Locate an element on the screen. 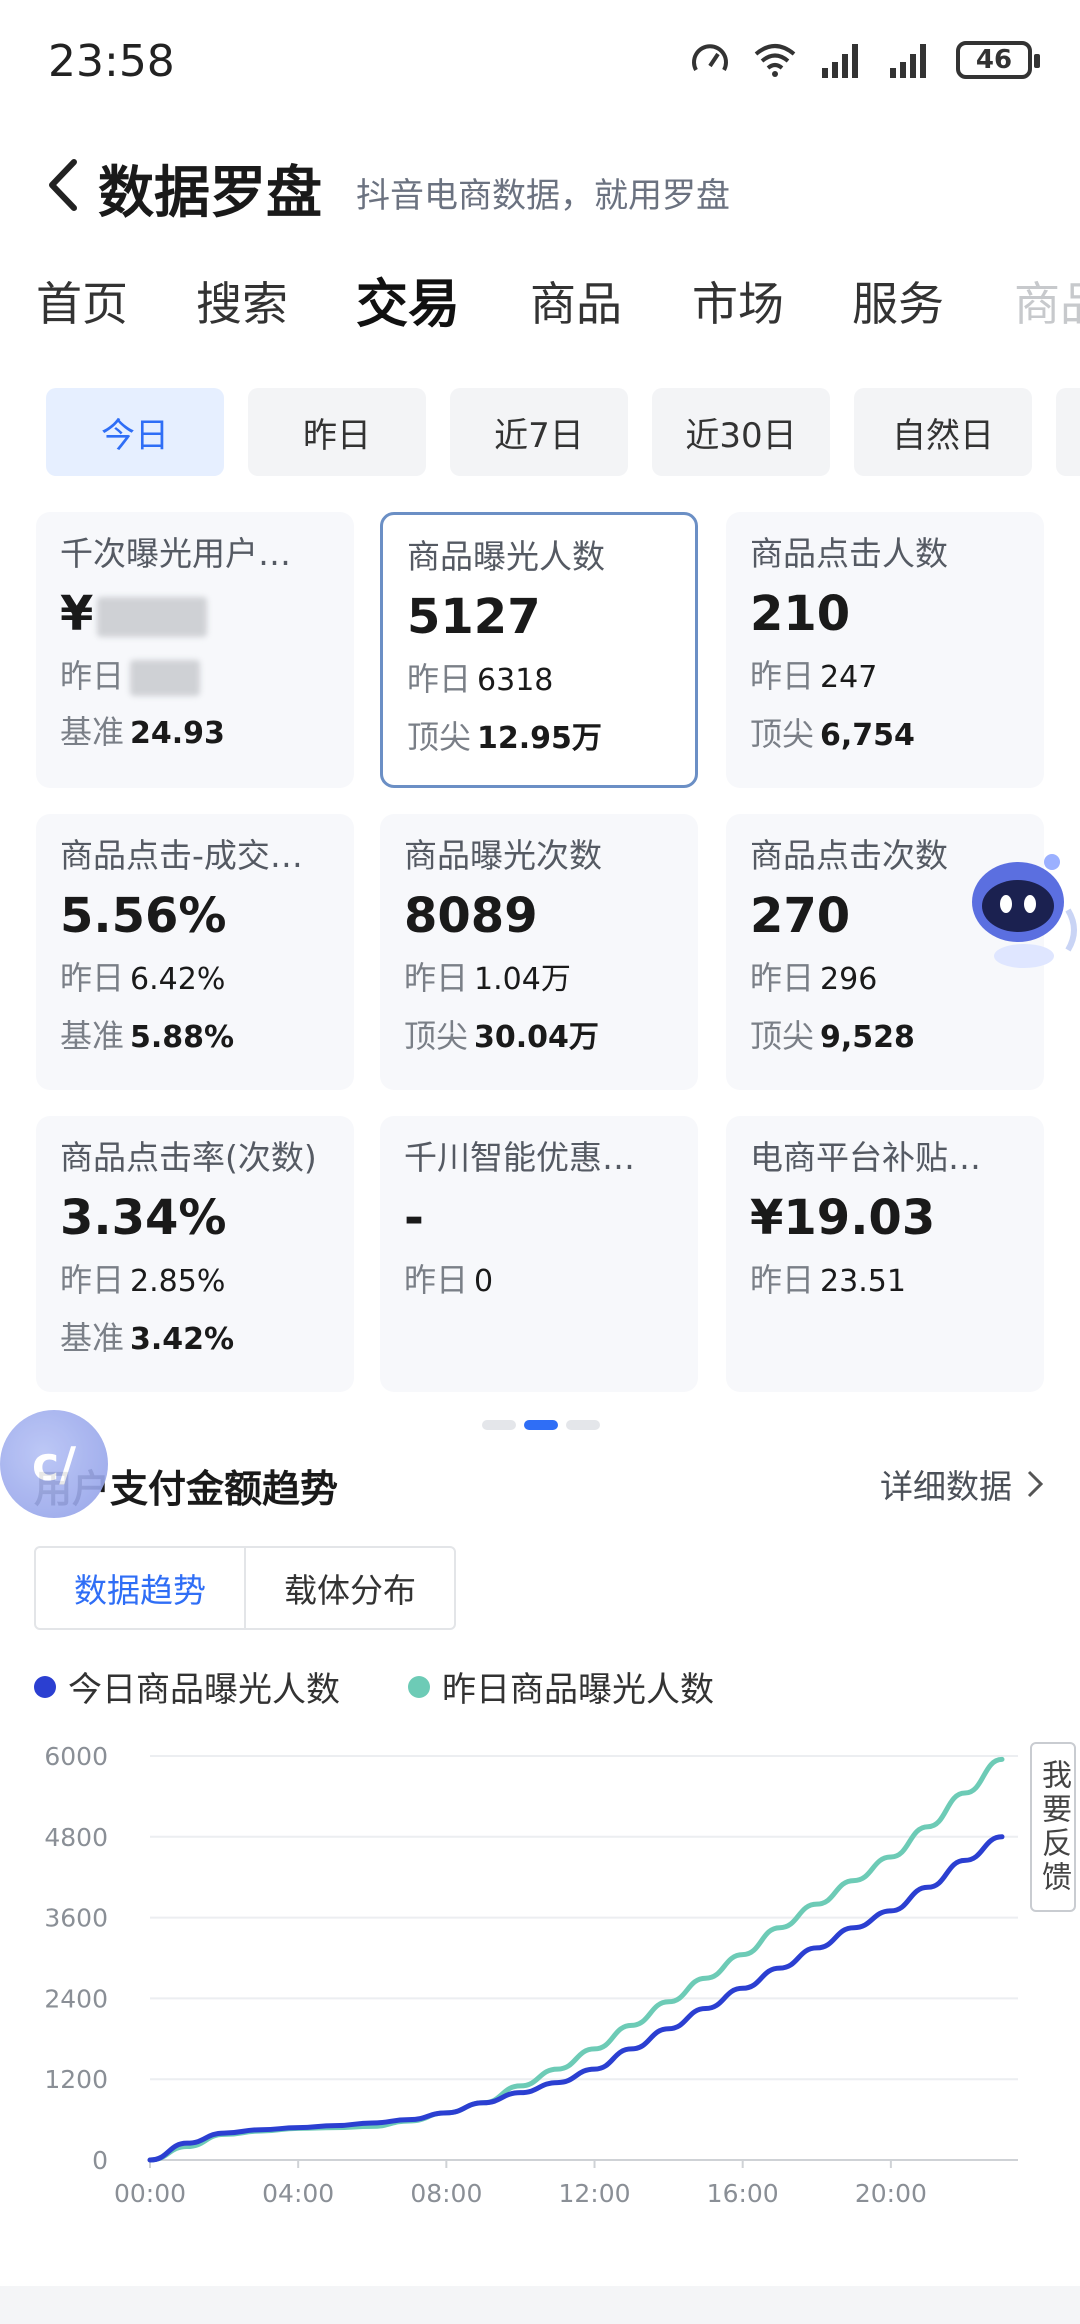  x-tick-label: 16:00 is located at coordinates (743, 2193).